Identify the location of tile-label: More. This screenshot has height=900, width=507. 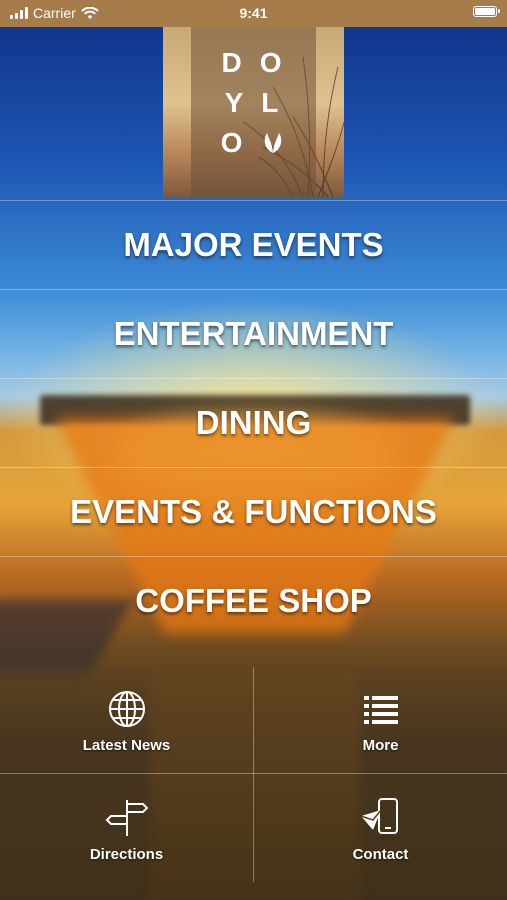
(380, 745).